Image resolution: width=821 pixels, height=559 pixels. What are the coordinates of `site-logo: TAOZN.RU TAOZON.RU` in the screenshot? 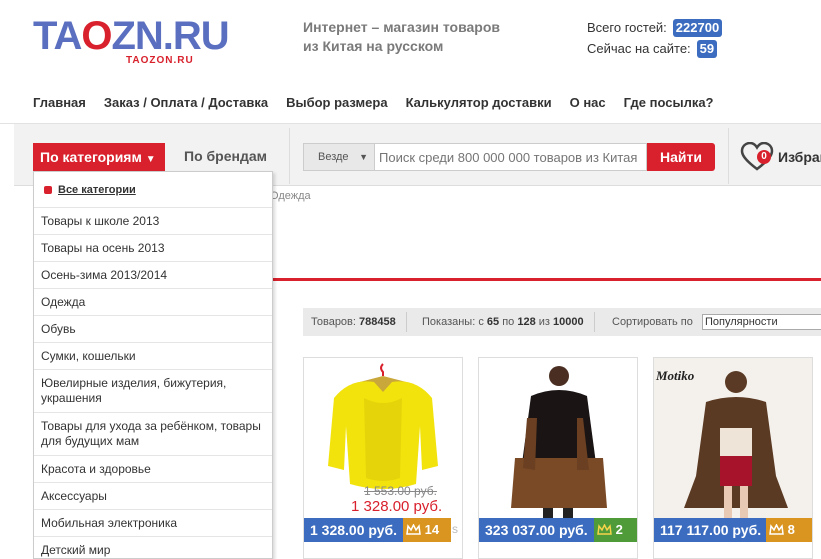 It's located at (133, 40).